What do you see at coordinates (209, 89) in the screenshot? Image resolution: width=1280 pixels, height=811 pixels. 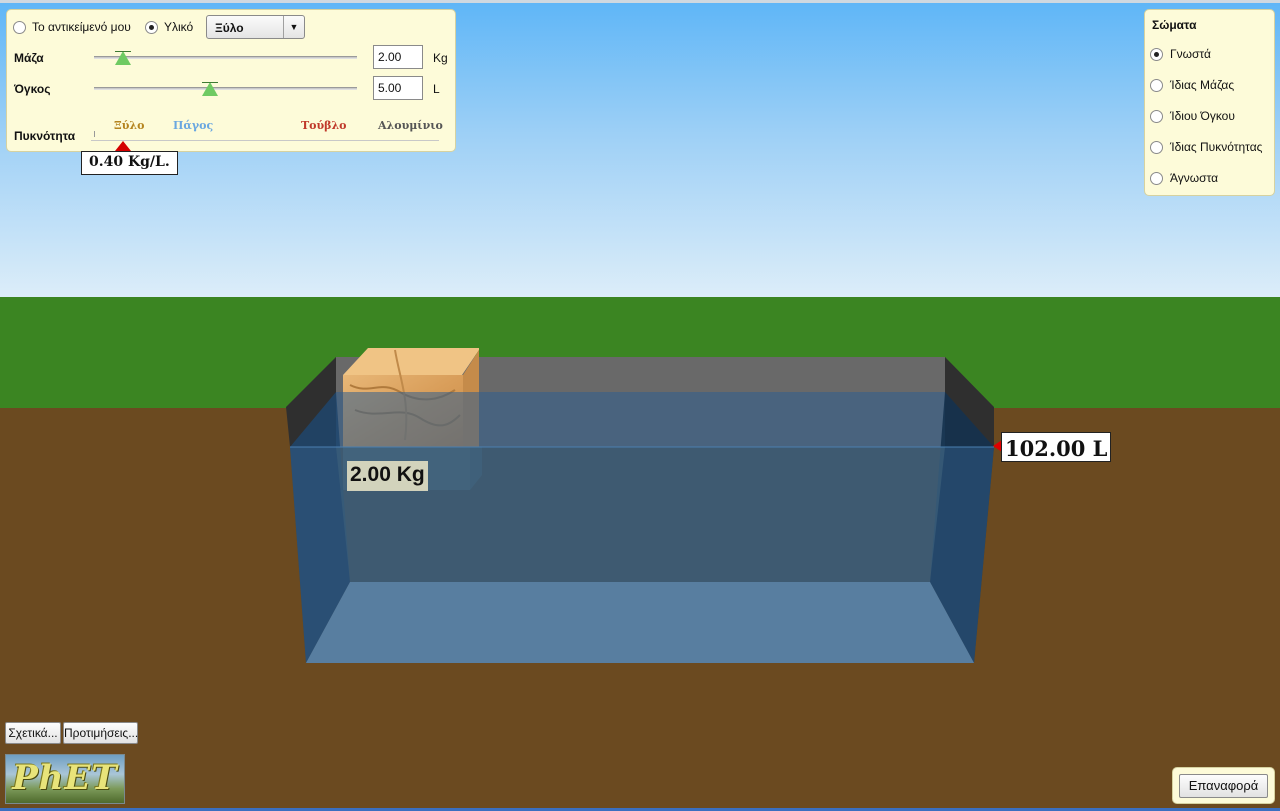 I see `volume-slider-thumb` at bounding box center [209, 89].